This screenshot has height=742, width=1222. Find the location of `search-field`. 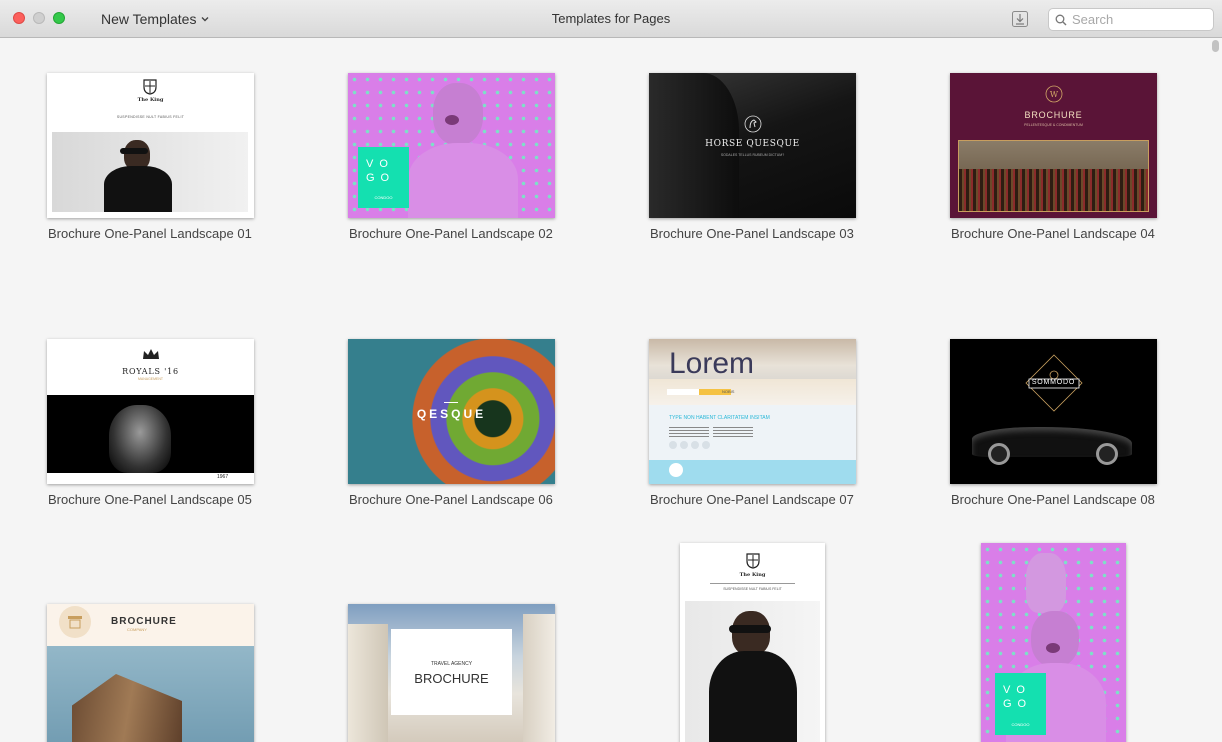

search-field is located at coordinates (1131, 19).